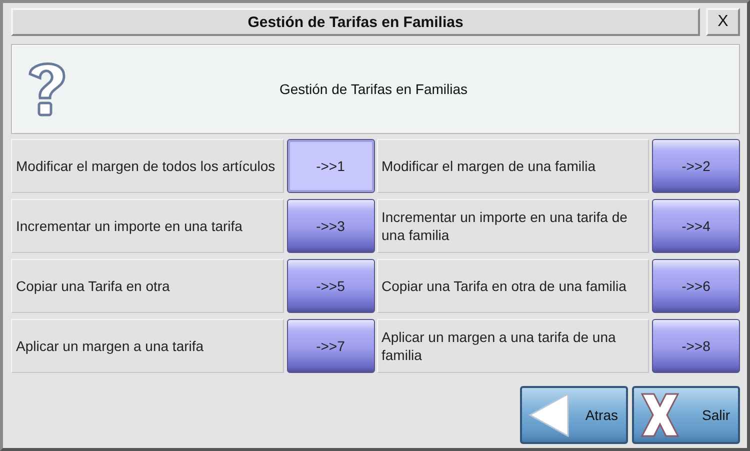  I want to click on option-label: Copiar una Tarifa en otra, so click(147, 286).